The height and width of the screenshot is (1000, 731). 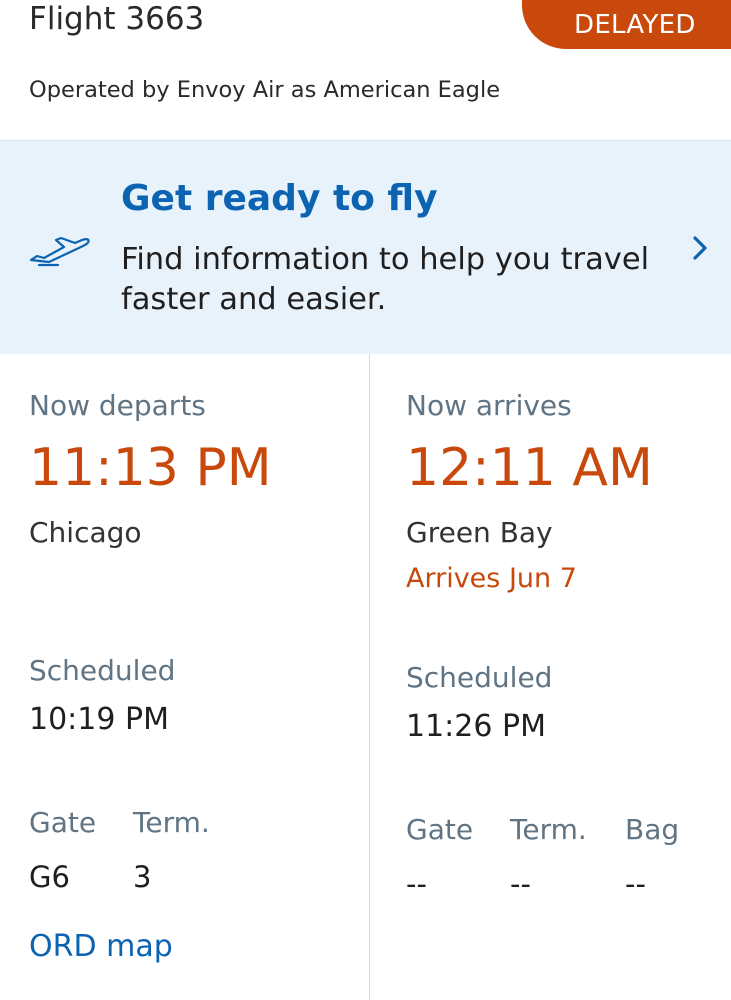 I want to click on column-divider, so click(x=369, y=677).